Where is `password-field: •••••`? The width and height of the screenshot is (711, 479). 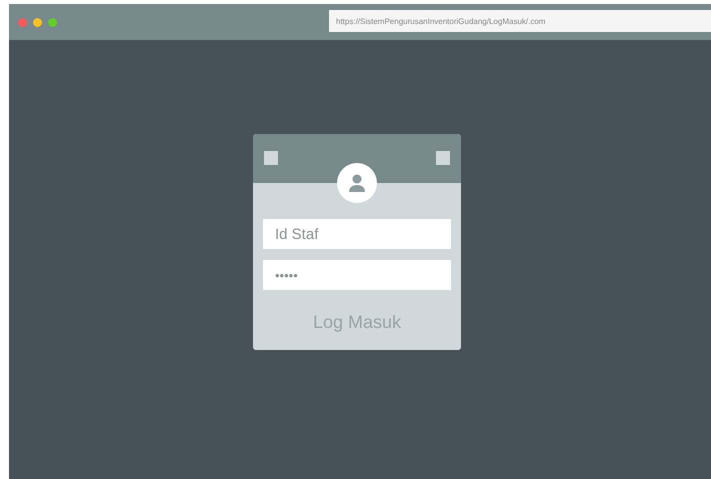
password-field: ••••• is located at coordinates (357, 275).